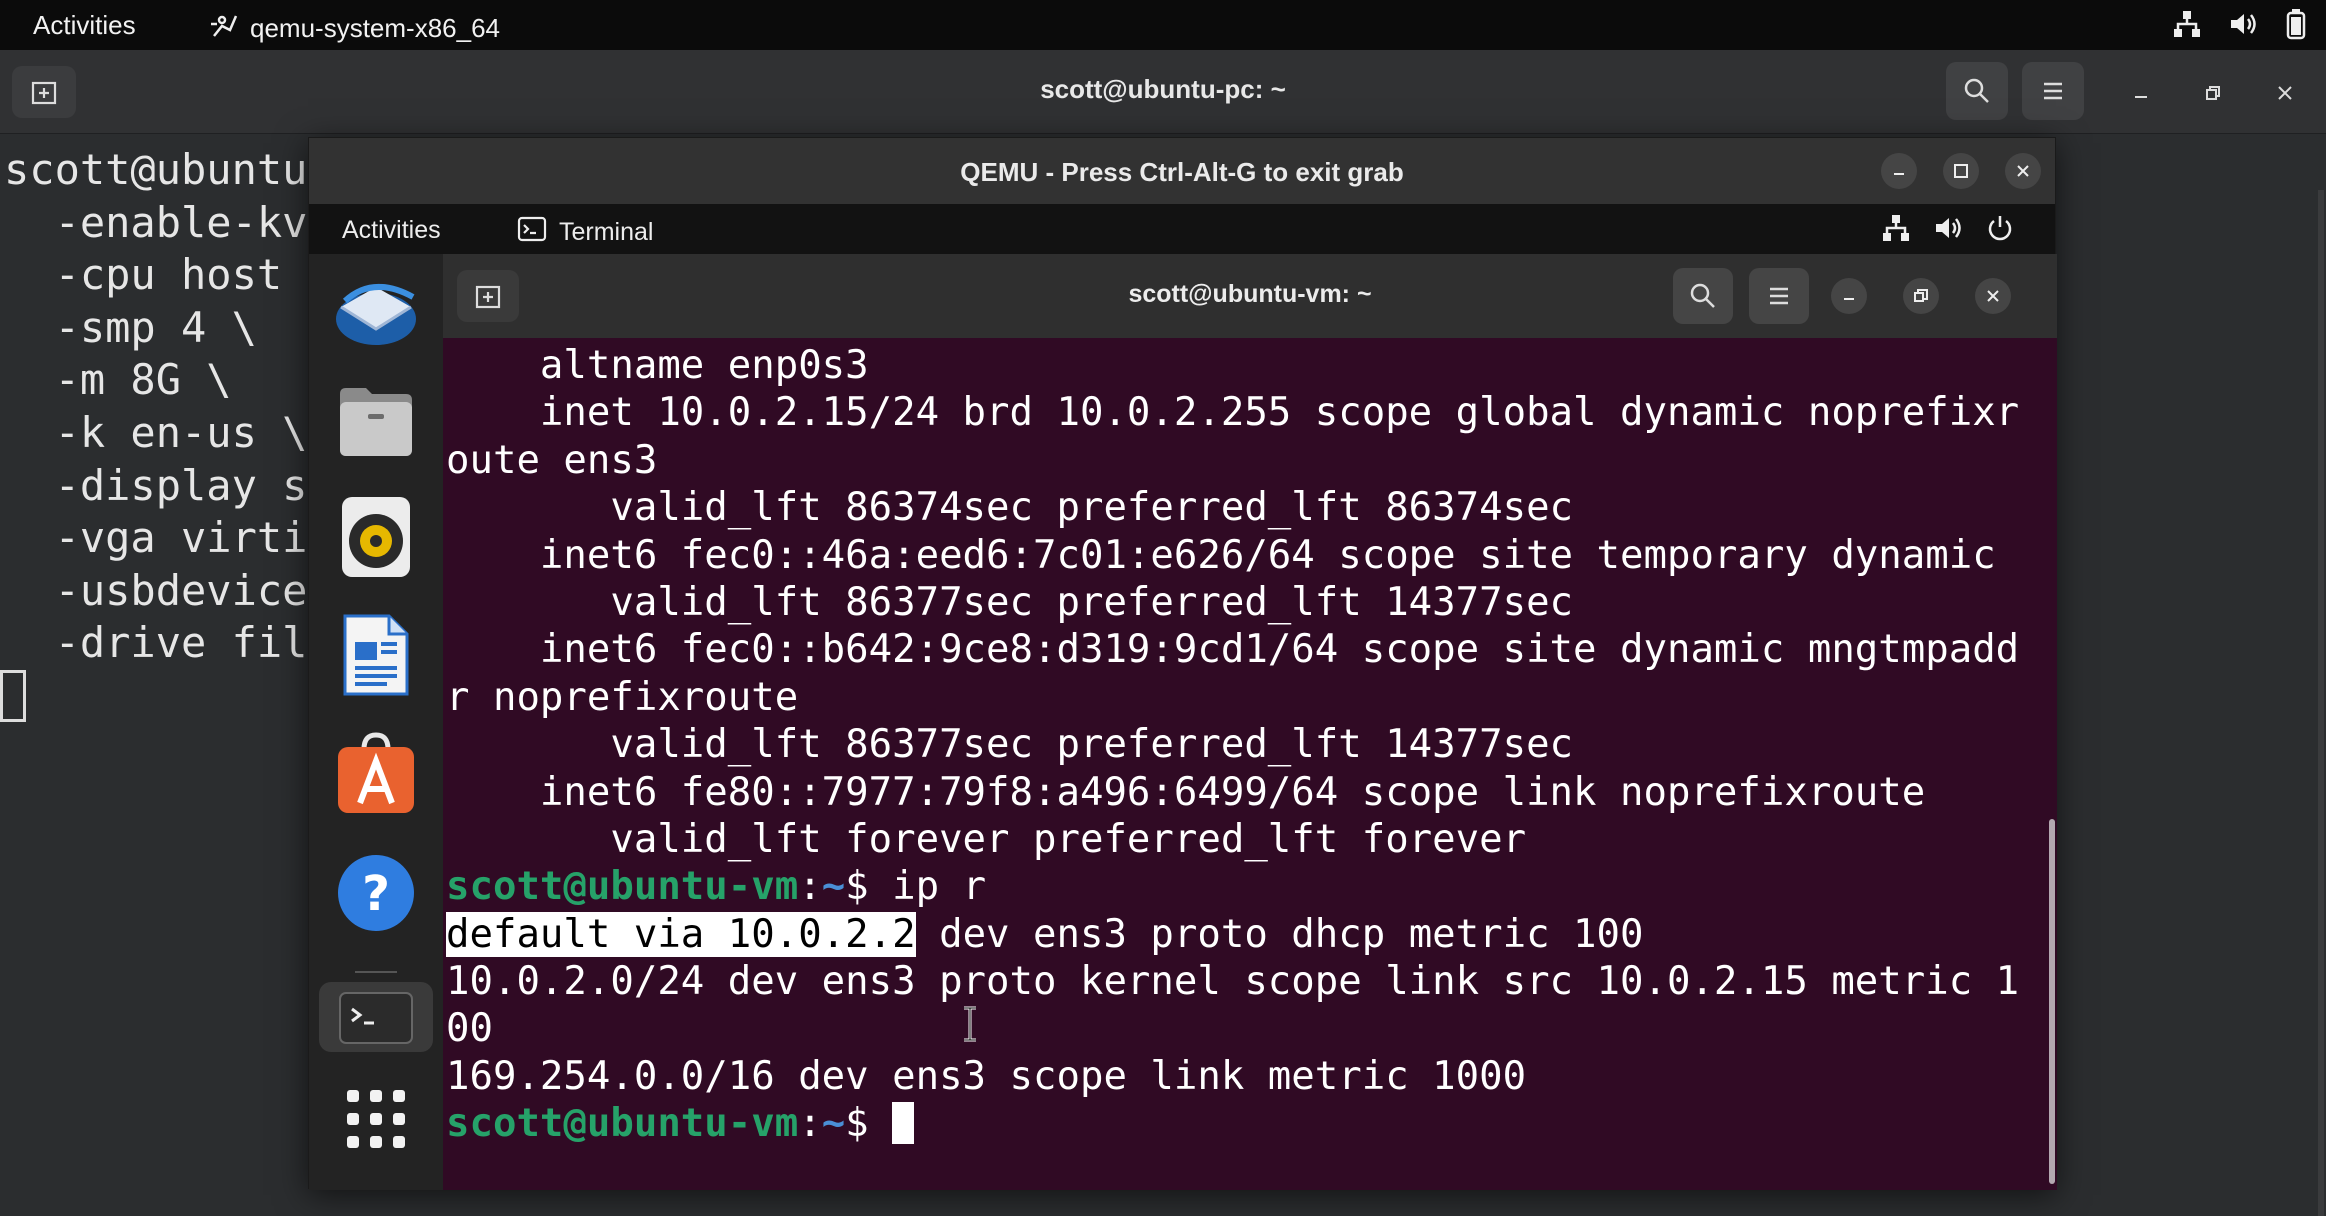 Image resolution: width=2326 pixels, height=1216 pixels. I want to click on dock-item-thunderbird, so click(376, 311).